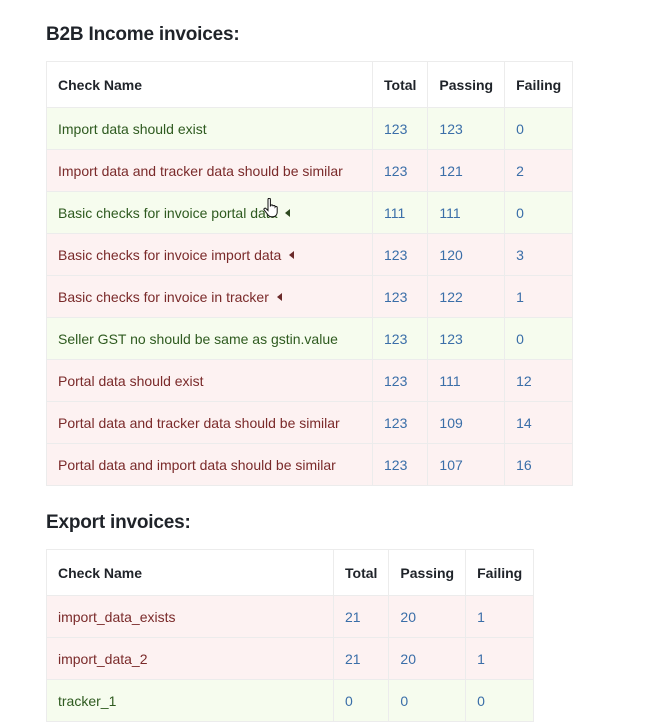 This screenshot has height=722, width=658. What do you see at coordinates (466, 464) in the screenshot?
I see `passing-count-link: 107` at bounding box center [466, 464].